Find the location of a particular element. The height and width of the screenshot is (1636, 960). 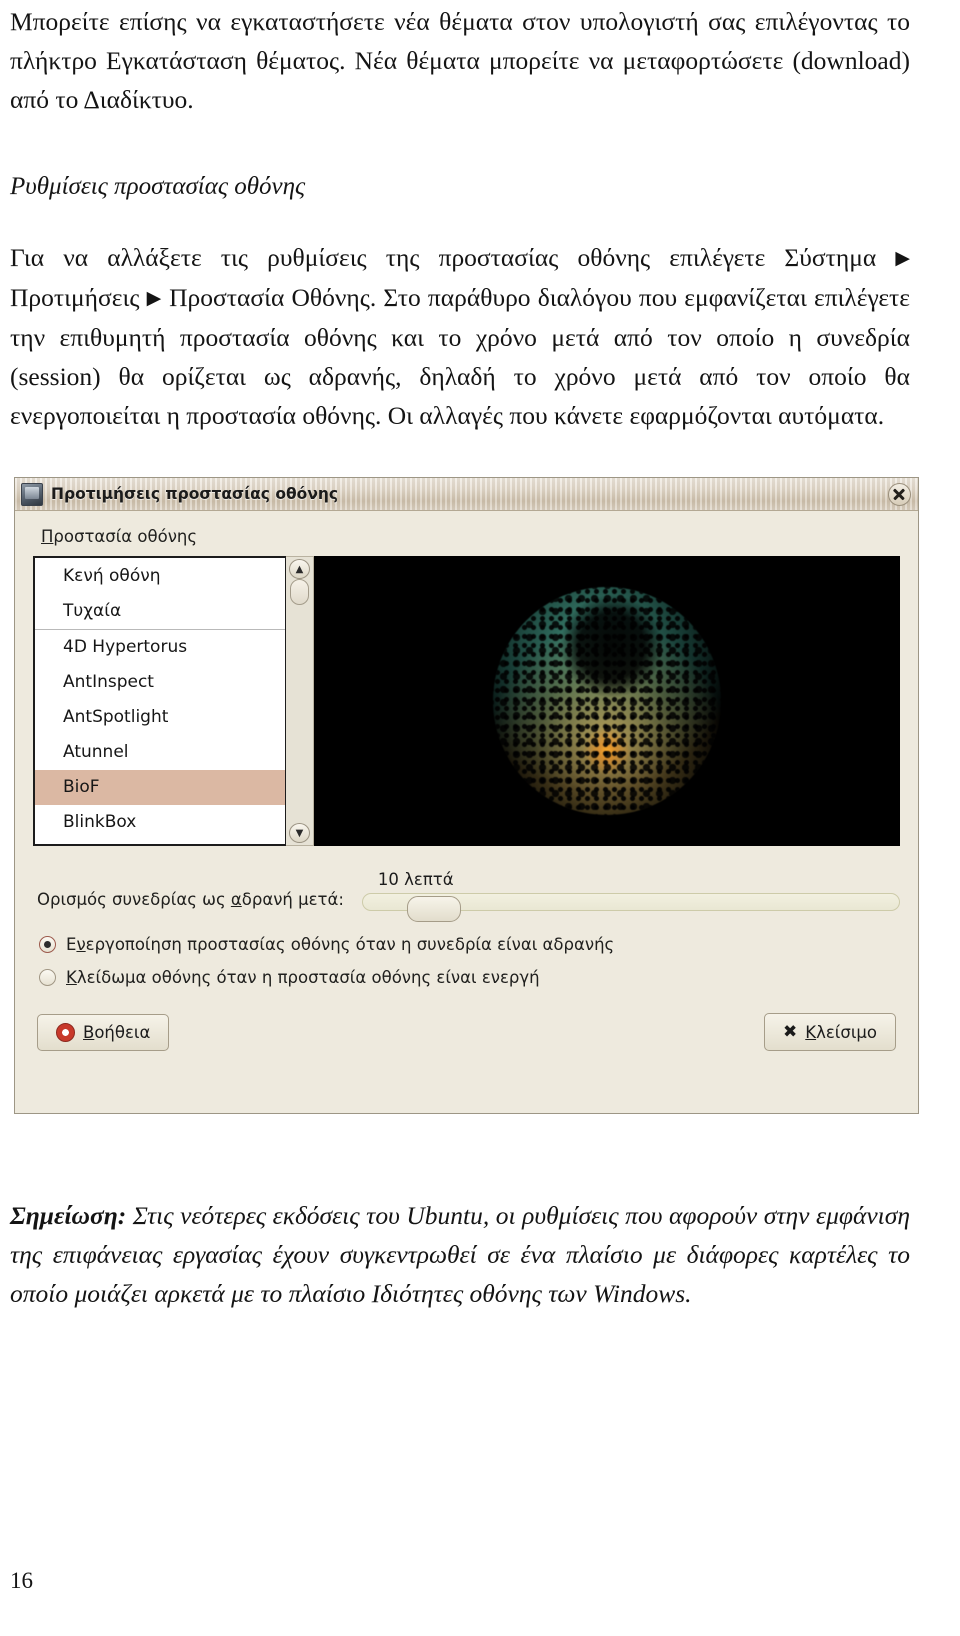

help-button-label: Βοήθεια is located at coordinates (117, 1032).